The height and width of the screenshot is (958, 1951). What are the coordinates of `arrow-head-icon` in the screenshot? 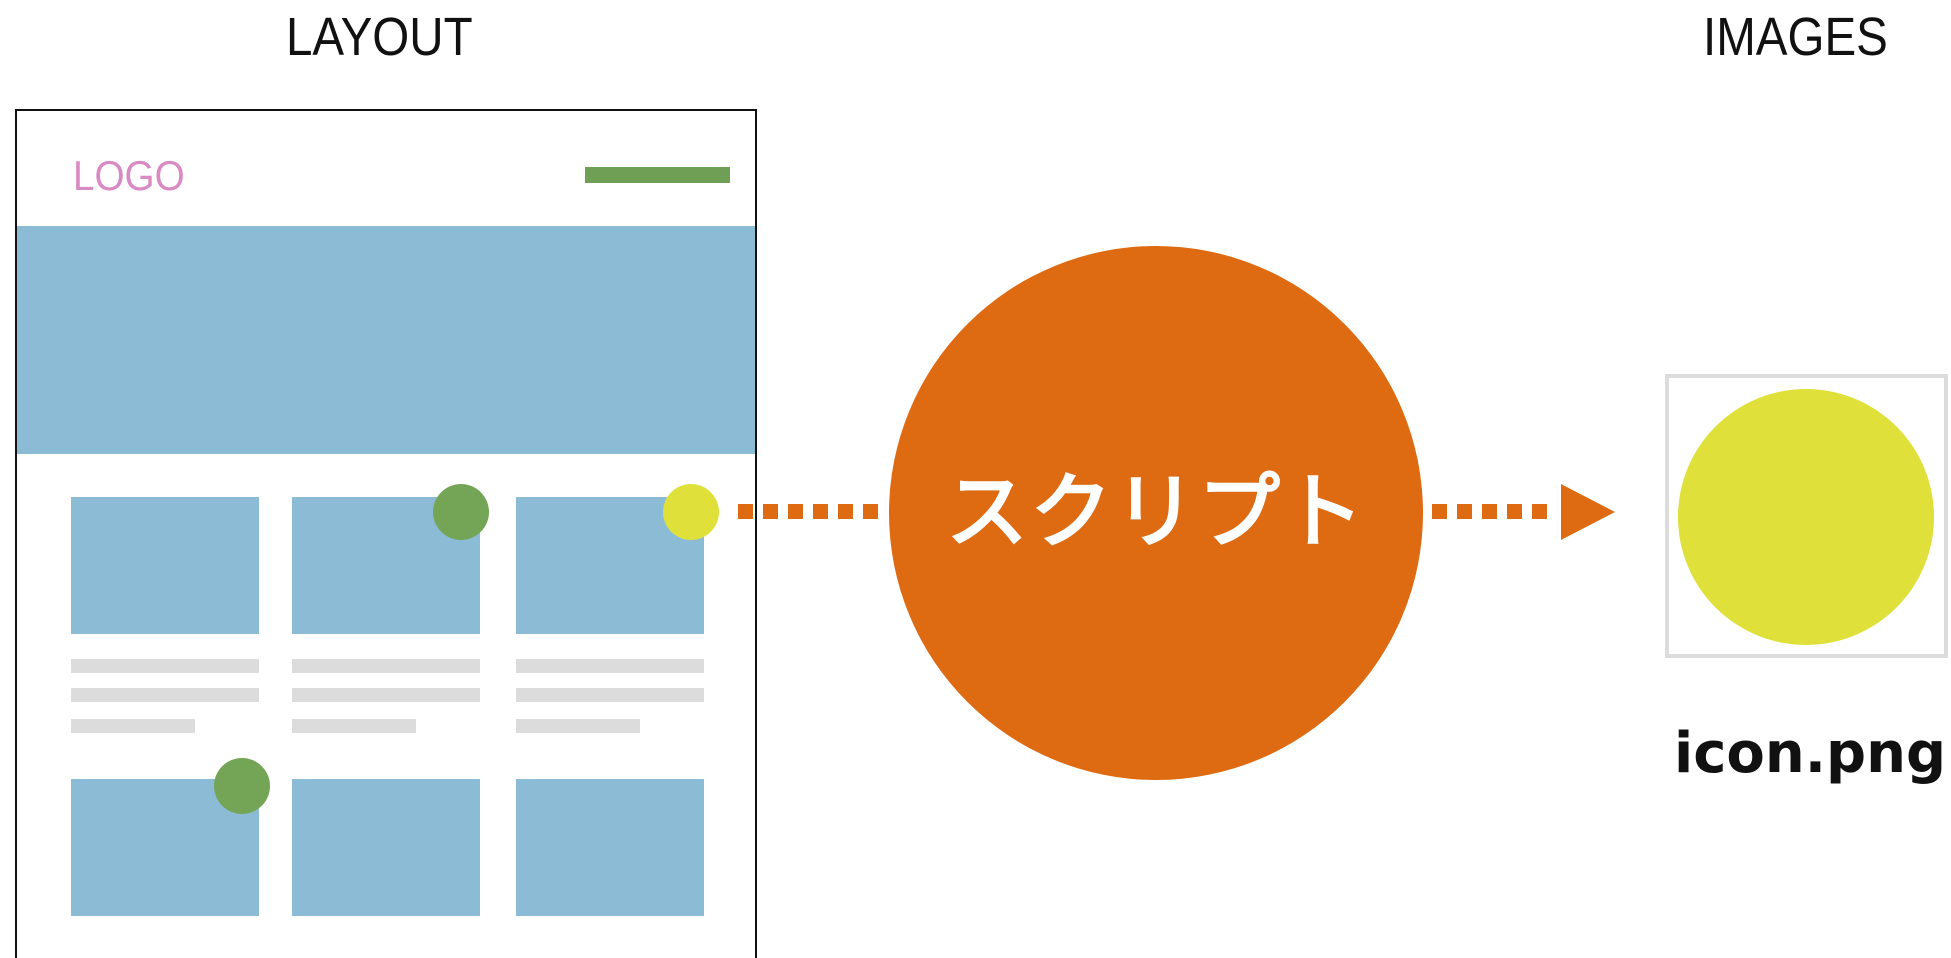 It's located at (1588, 512).